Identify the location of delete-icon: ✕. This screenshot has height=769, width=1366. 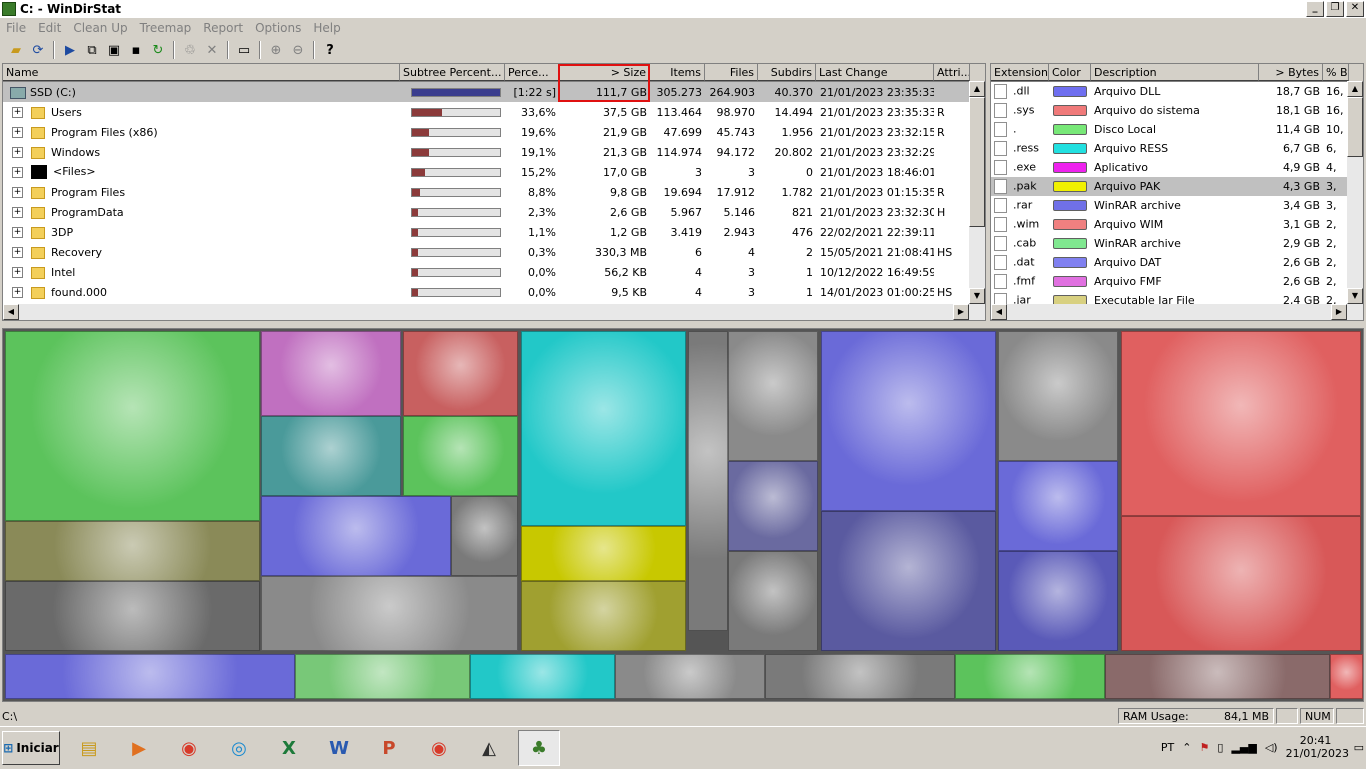
(212, 50).